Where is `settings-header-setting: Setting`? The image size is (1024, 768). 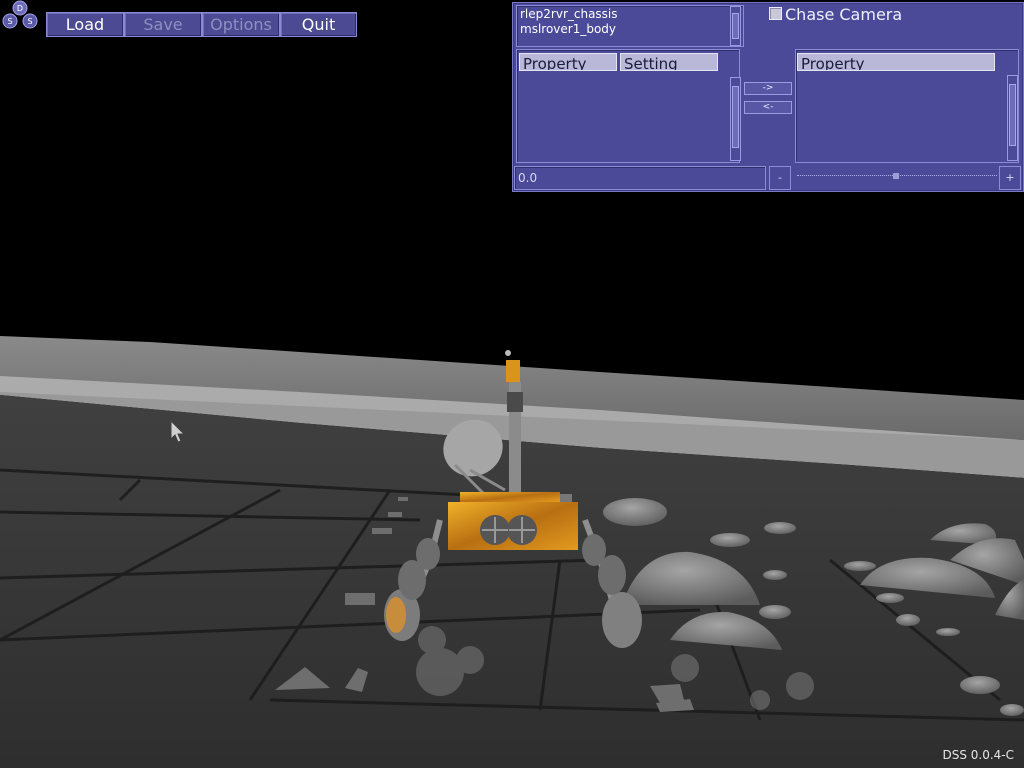 settings-header-setting: Setting is located at coordinates (669, 62).